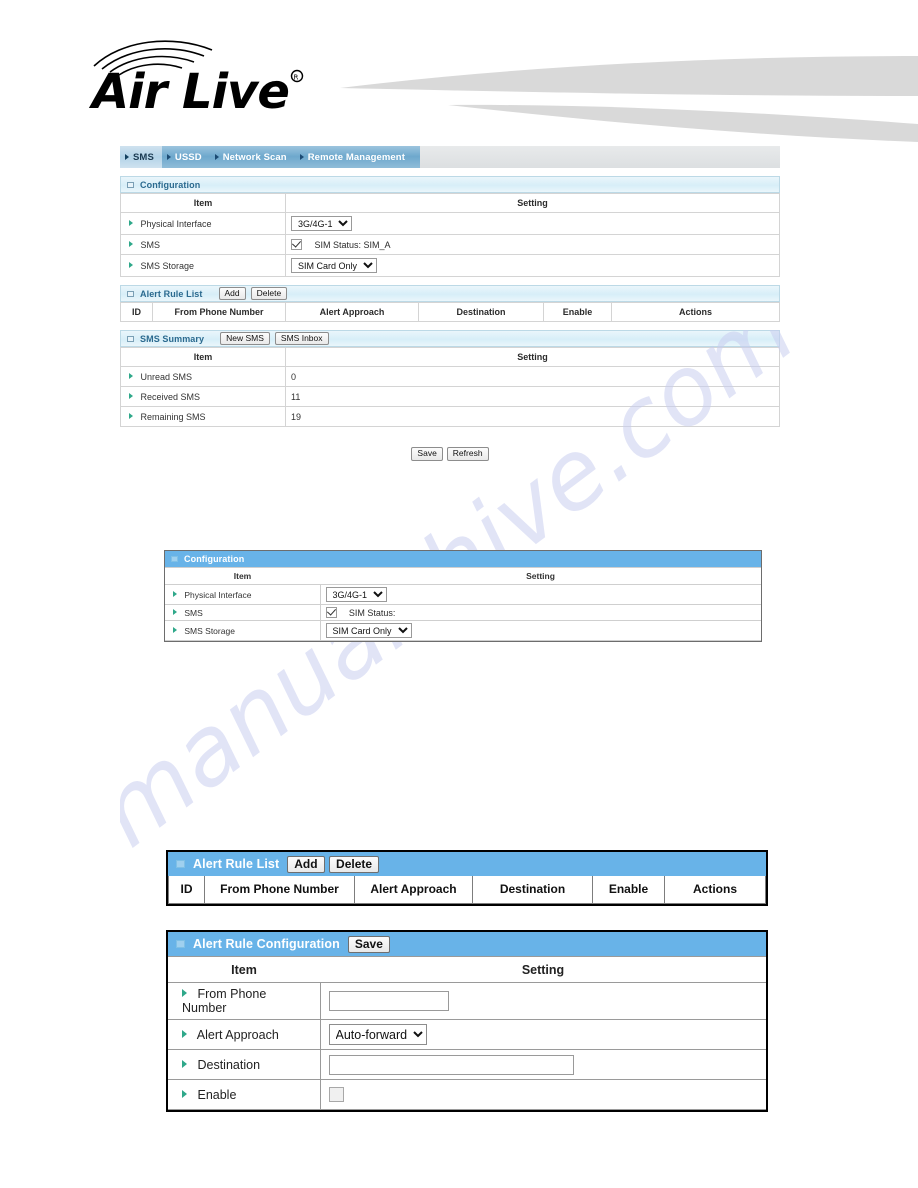 This screenshot has width=918, height=1188. Describe the element at coordinates (695, 312) in the screenshot. I see `col-actions: Actions` at that location.